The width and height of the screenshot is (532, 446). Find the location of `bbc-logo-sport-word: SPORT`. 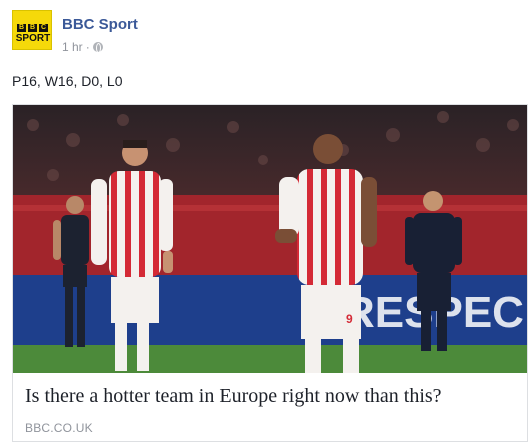

bbc-logo-sport-word: SPORT is located at coordinates (33, 38).